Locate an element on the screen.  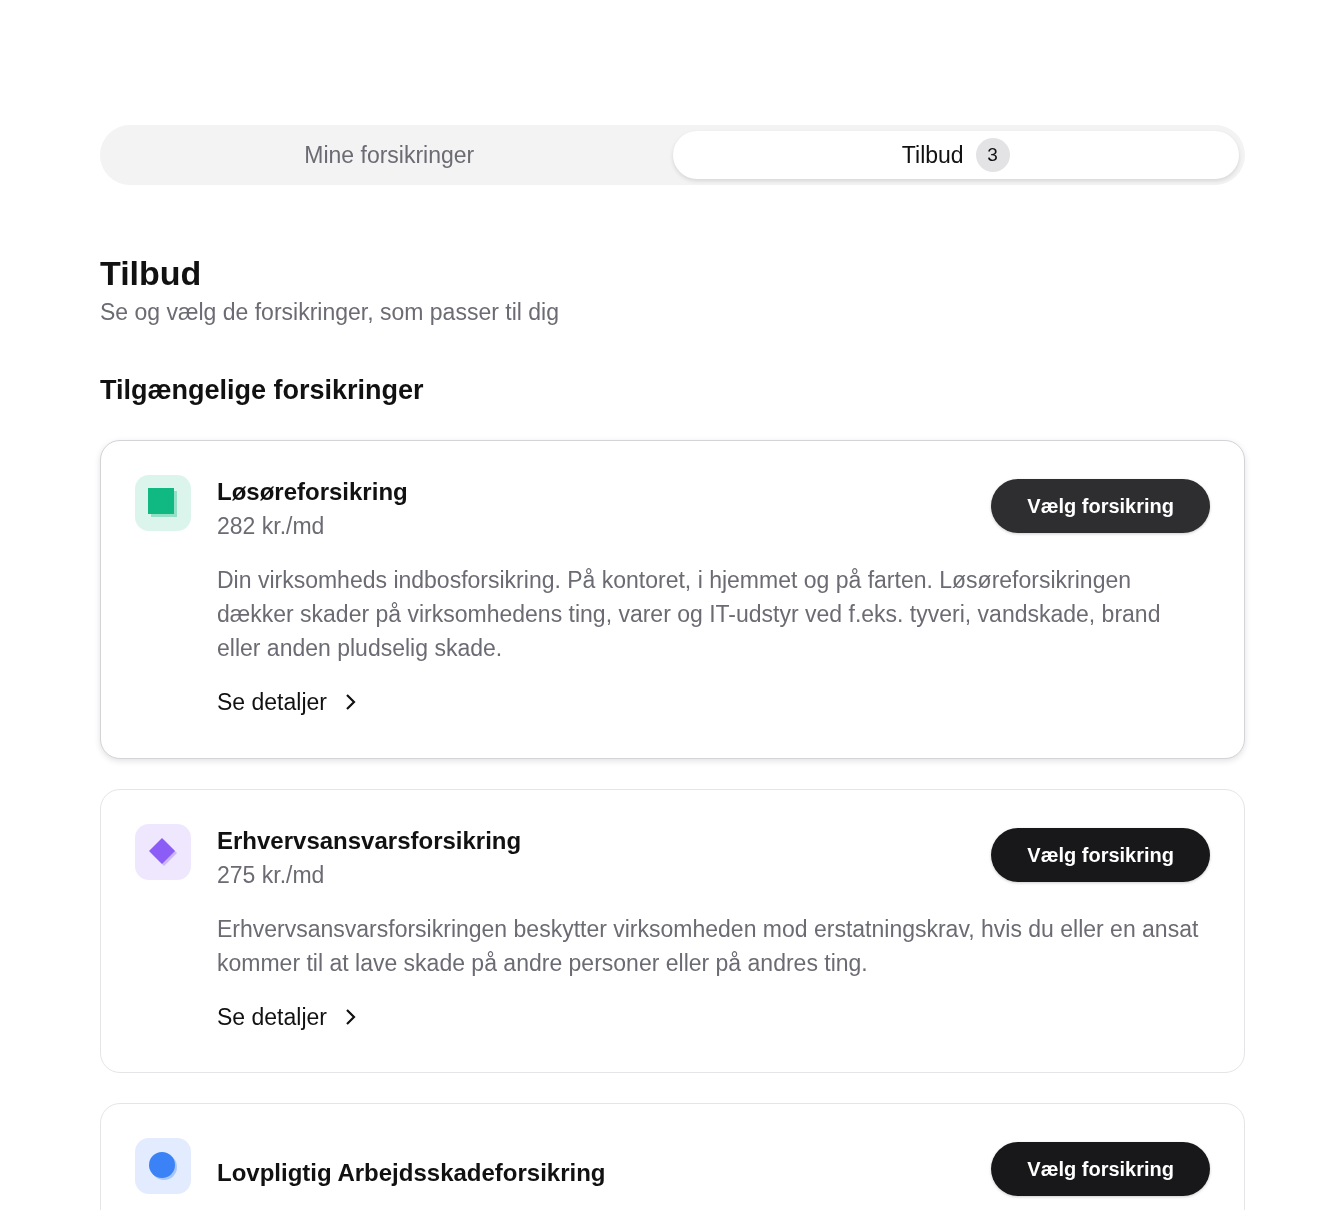
offer-description: Din virksomheds indbosforsikring. På kontoret, i hjemmet og på farten. Løsøreforsikringen dækker skader på virksomhedens ting, varer og IT-udstyr ved f.eks. tyveri, vandskade, brand eller anden pludselig skade. is located at coordinates (689, 614).